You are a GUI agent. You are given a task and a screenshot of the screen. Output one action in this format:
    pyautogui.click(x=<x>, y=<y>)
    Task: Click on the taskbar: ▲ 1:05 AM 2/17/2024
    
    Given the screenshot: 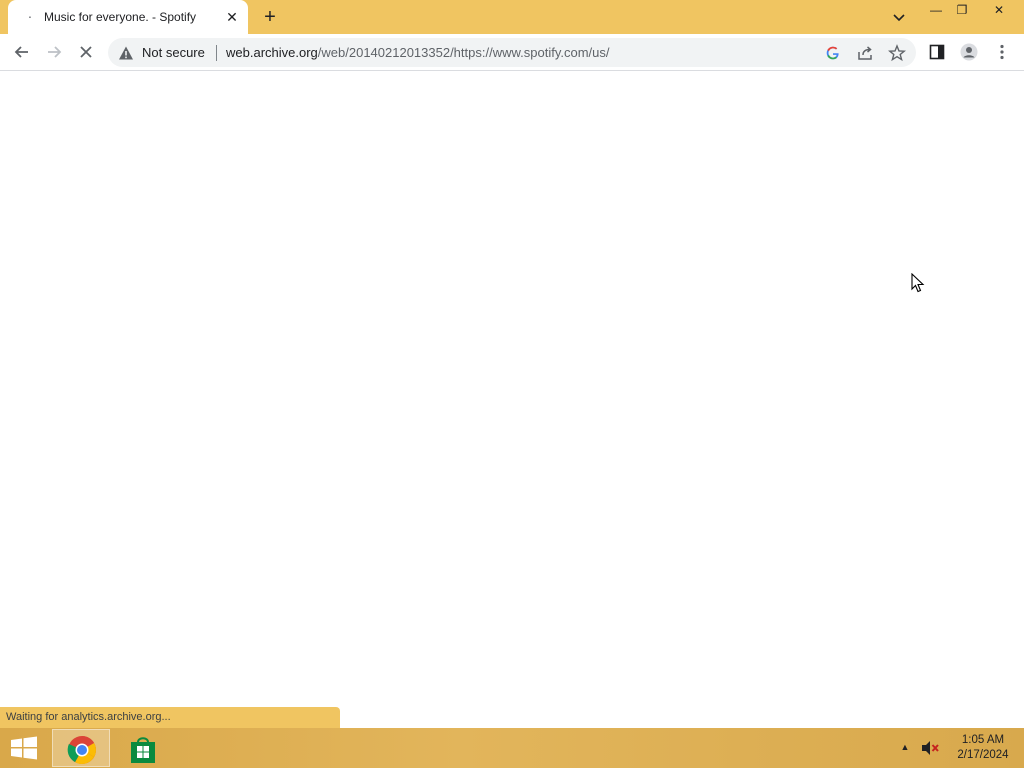 What is the action you would take?
    pyautogui.click(x=512, y=748)
    